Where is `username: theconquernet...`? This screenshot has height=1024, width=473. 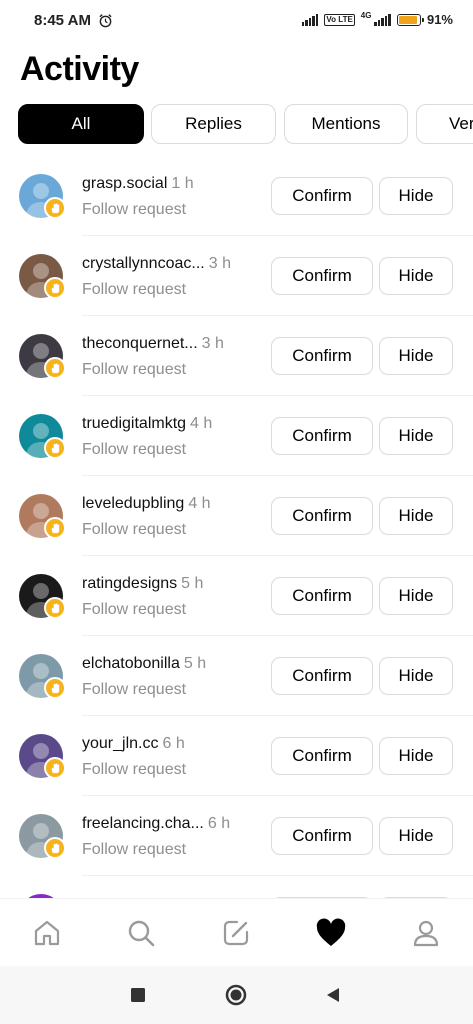
username: theconquernet... is located at coordinates (140, 343).